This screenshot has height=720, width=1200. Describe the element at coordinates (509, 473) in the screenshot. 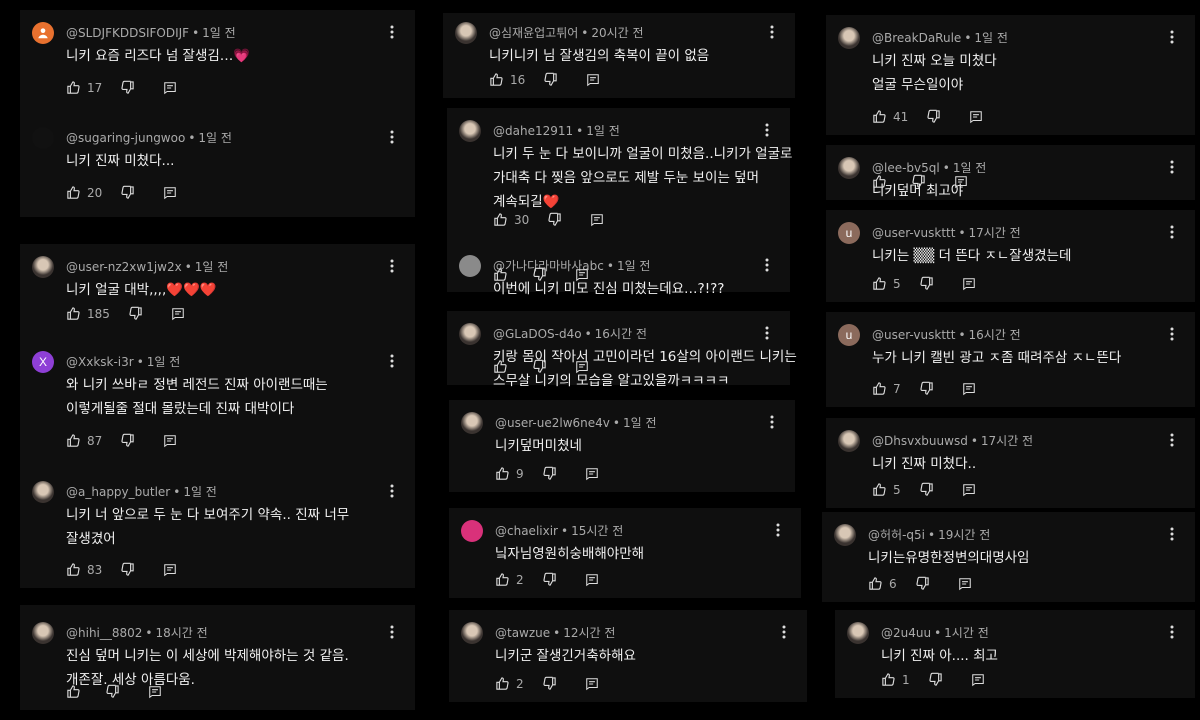

I see `like-button: 9` at that location.